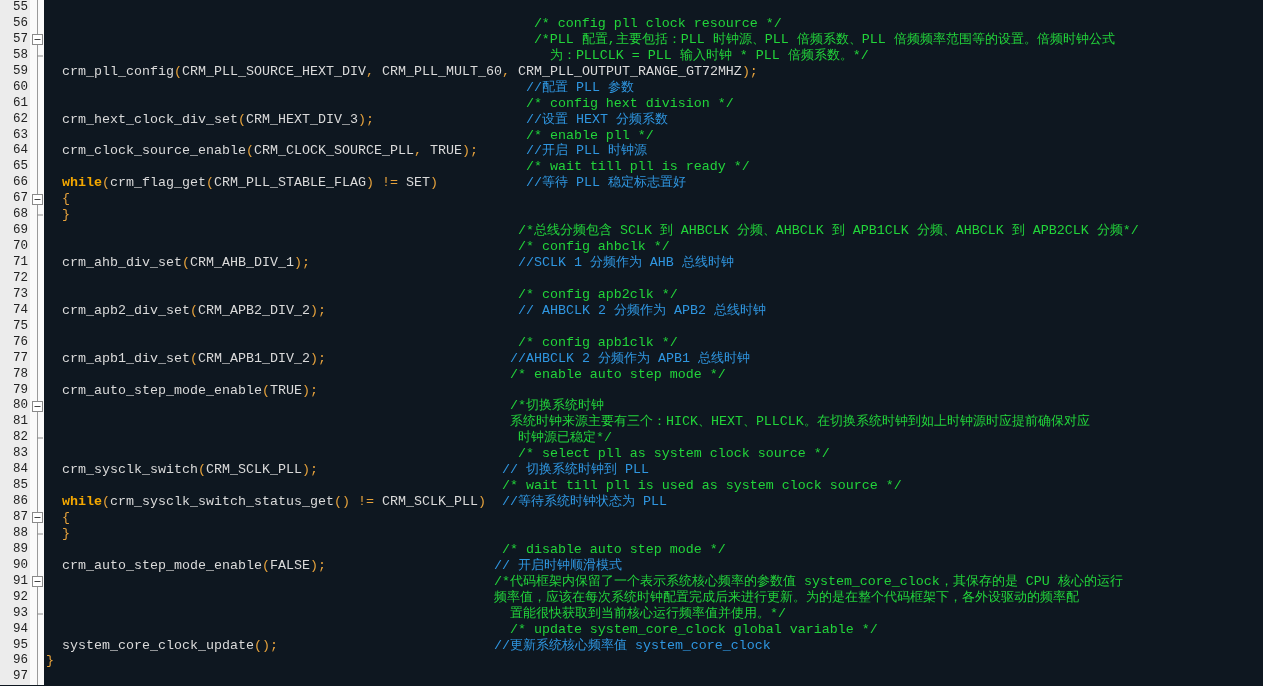 This screenshot has width=1263, height=686. I want to click on code-comment: /* update system_core_clock global variable */, so click(693, 629).